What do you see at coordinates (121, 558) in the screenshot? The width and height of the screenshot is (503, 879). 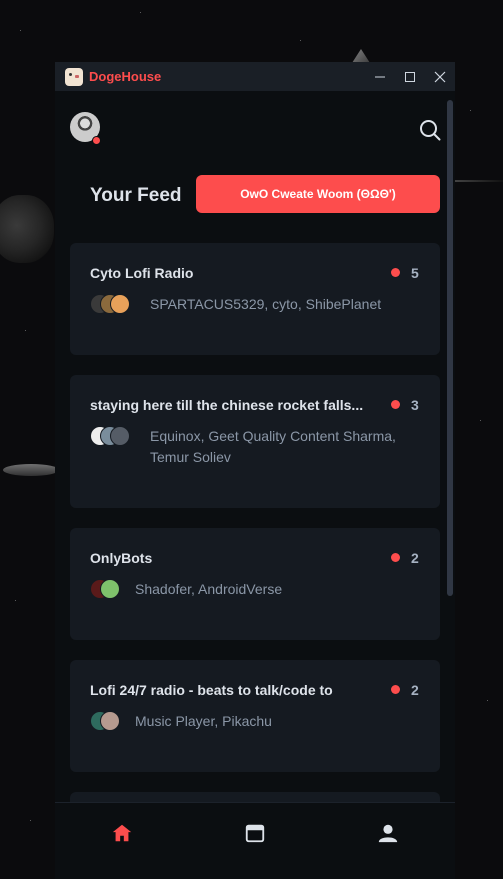 I see `room-title: OnlyBots` at bounding box center [121, 558].